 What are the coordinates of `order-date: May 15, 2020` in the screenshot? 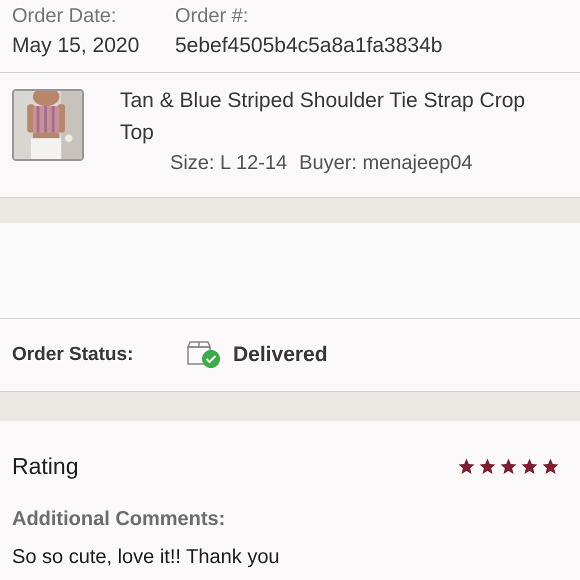 It's located at (76, 46).